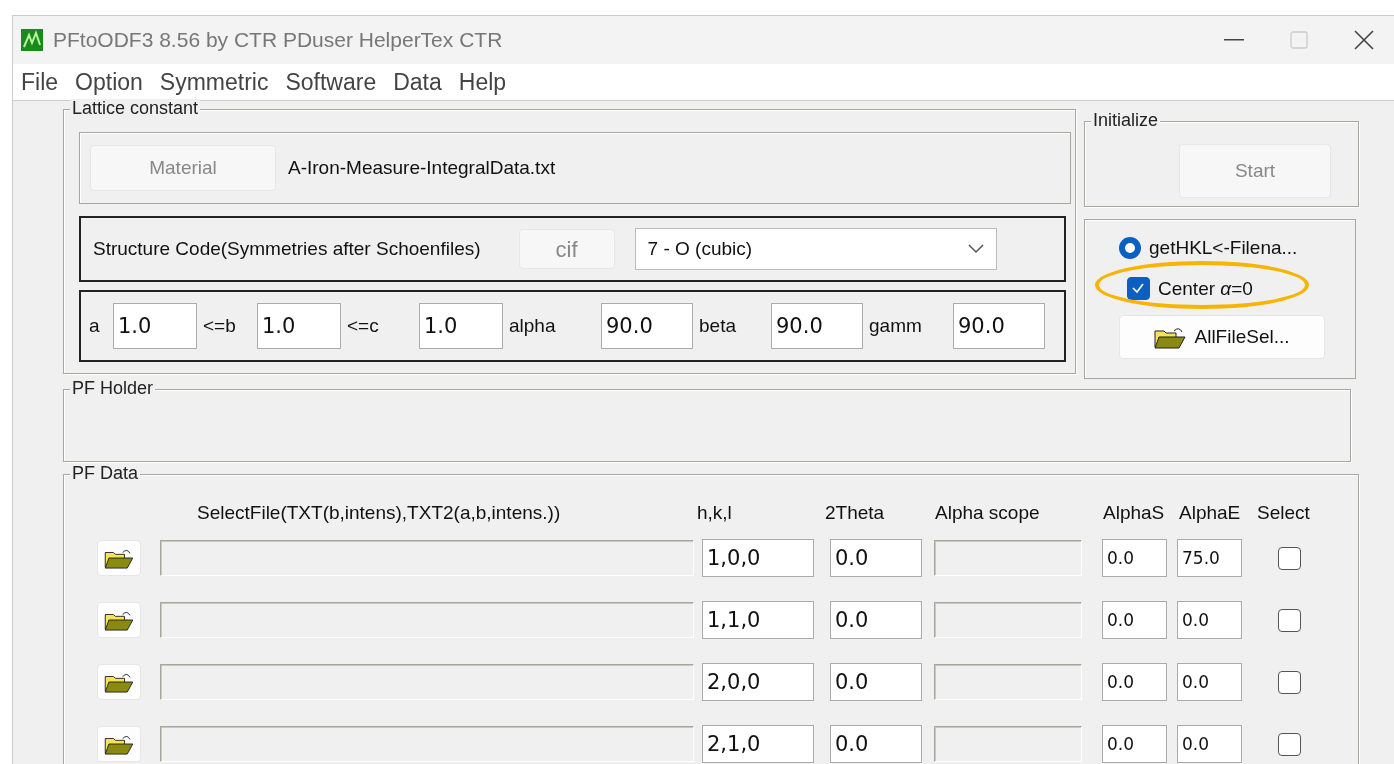 The height and width of the screenshot is (764, 1394). I want to click on app-icon, so click(32, 40).